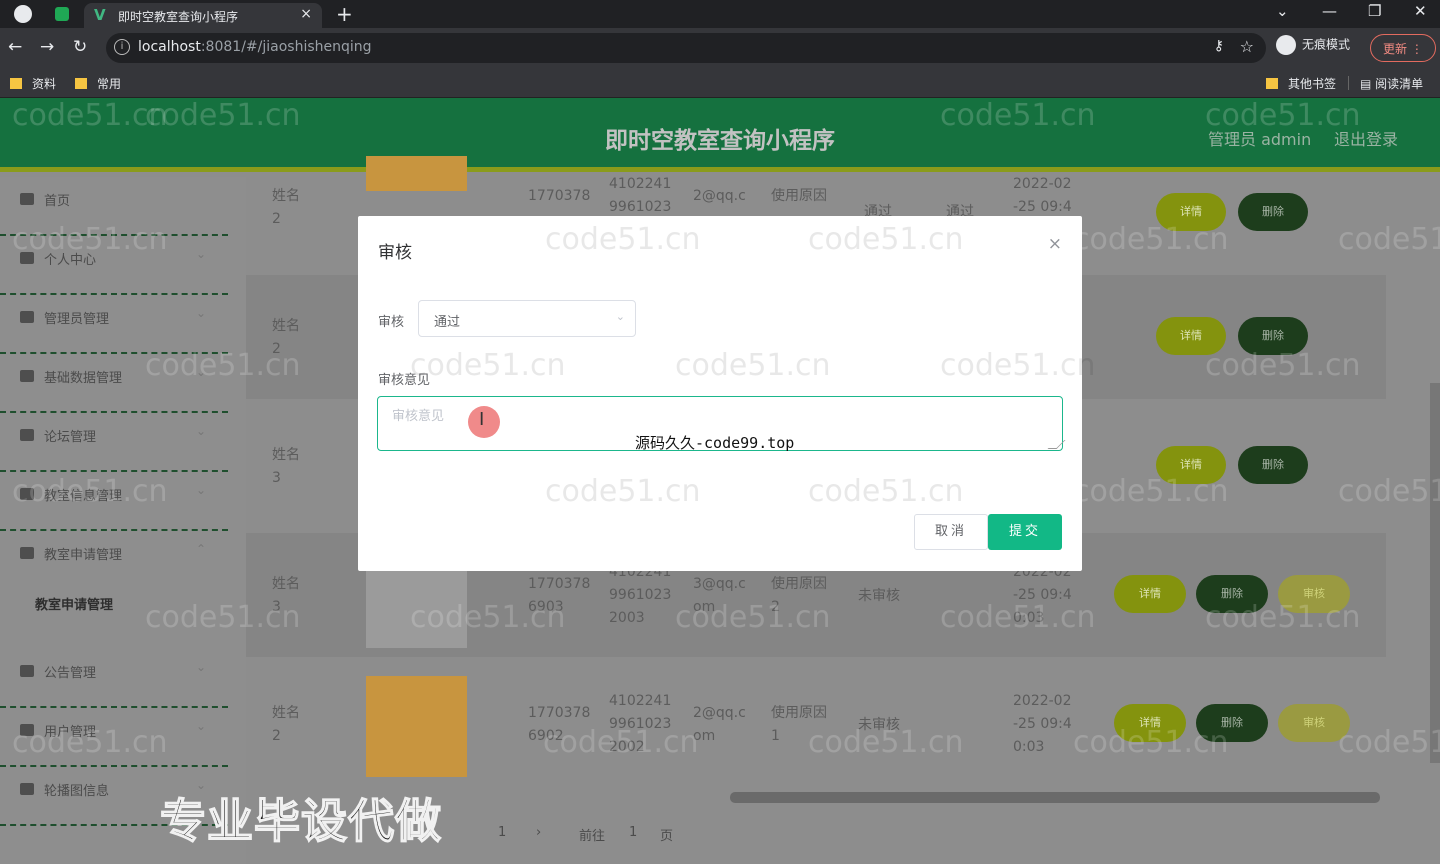 The height and width of the screenshot is (864, 1440). What do you see at coordinates (416, 726) in the screenshot?
I see `avatar` at bounding box center [416, 726].